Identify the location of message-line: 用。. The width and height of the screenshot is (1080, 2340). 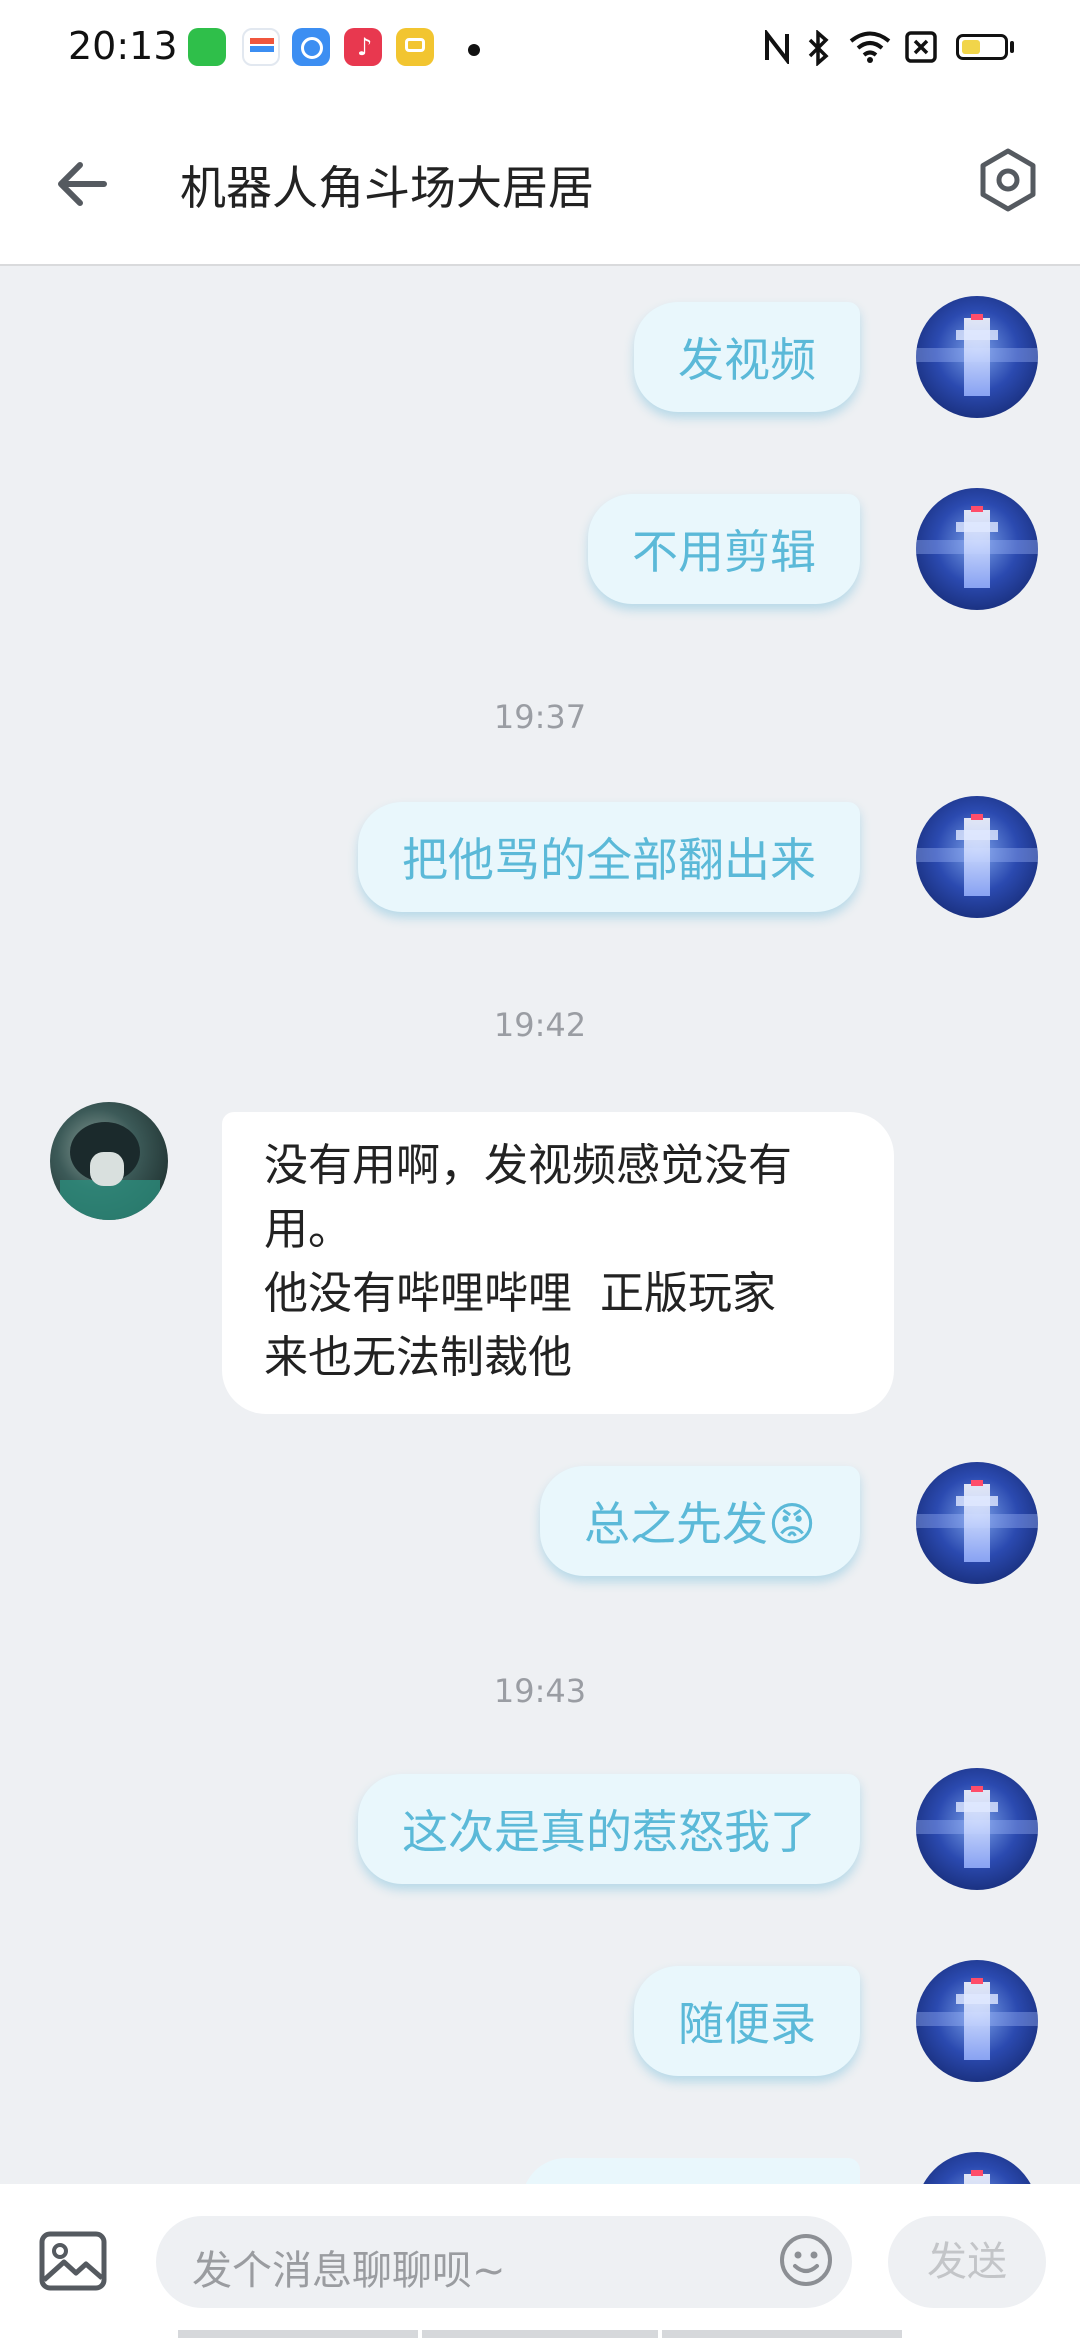
(308, 1229).